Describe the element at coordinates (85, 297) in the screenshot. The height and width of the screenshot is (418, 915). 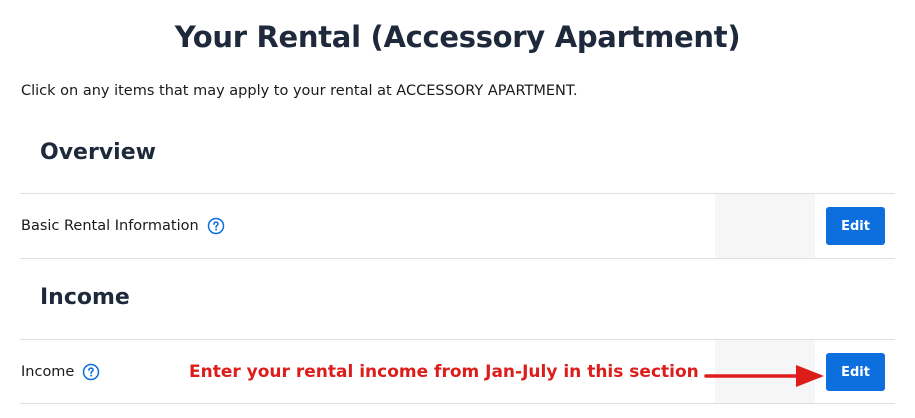
I see `section-heading-income: Income` at that location.